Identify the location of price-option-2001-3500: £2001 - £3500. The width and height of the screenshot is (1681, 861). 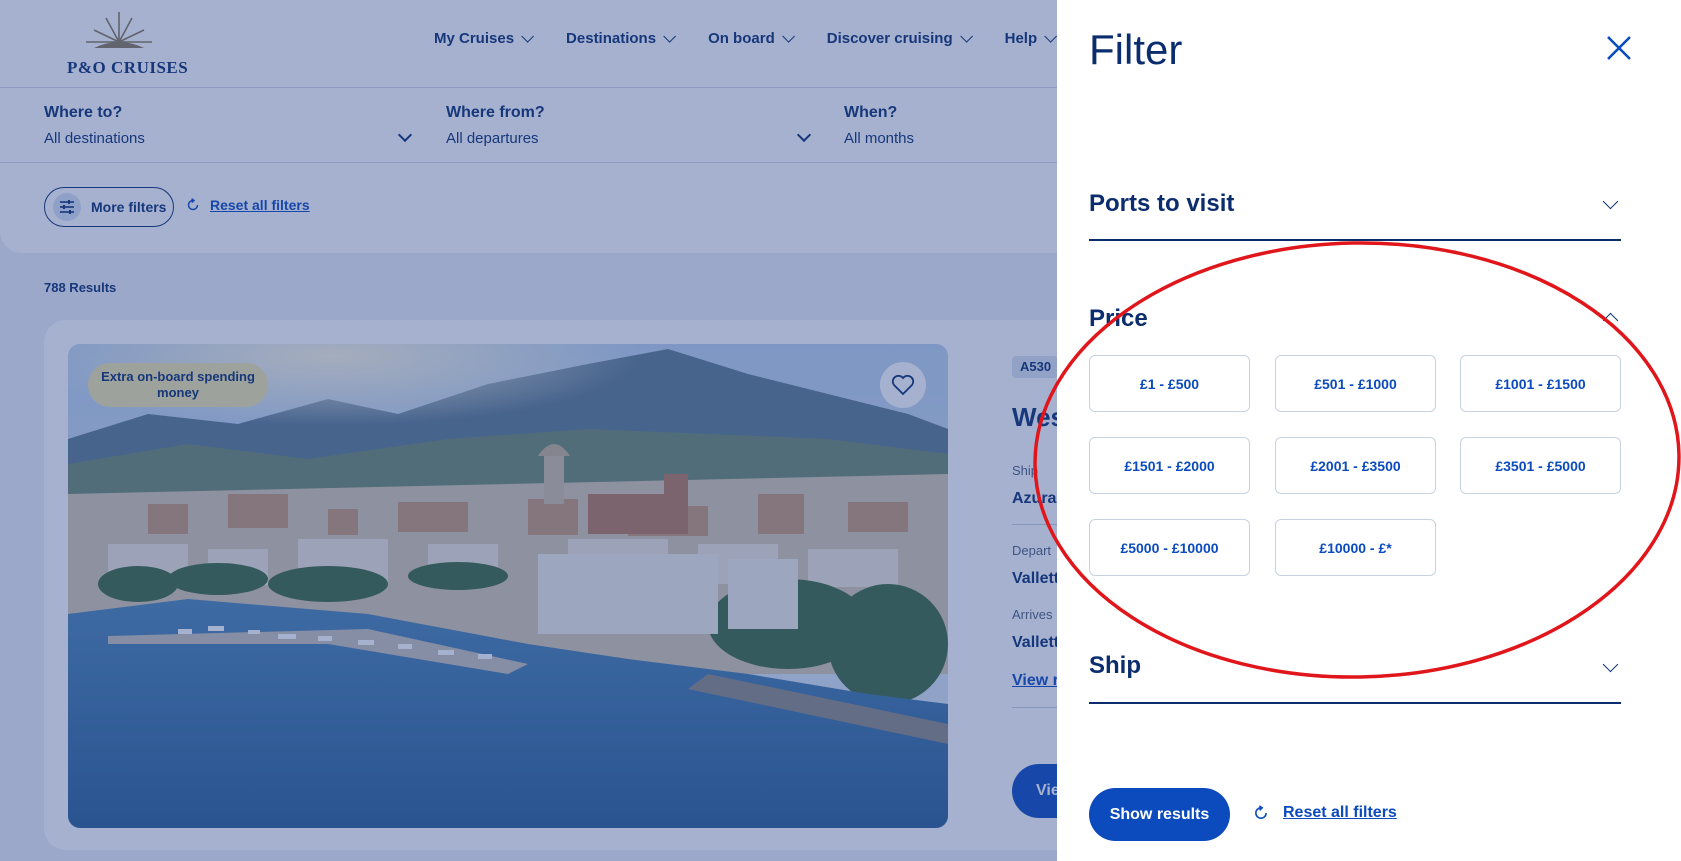
(1355, 465).